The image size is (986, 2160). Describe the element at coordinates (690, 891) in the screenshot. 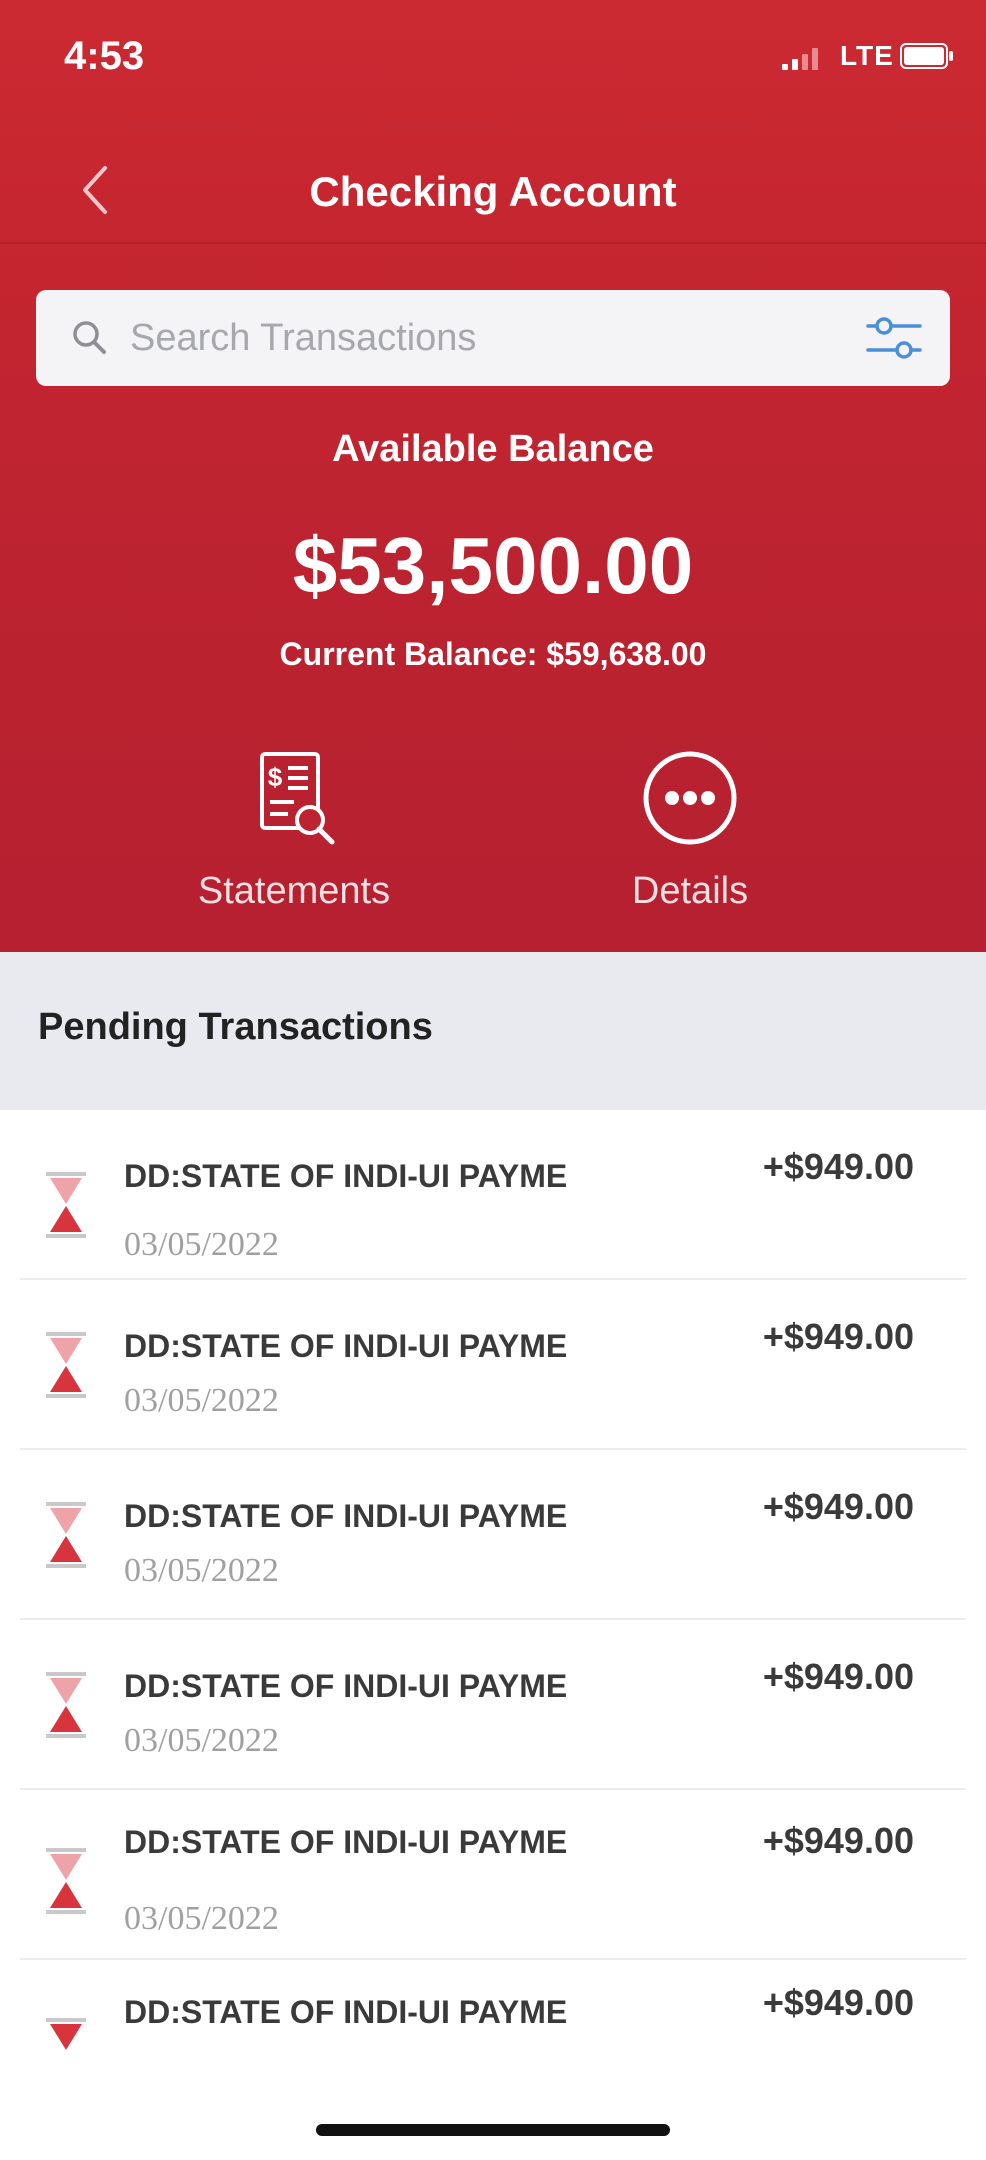

I see `details-label: Details` at that location.